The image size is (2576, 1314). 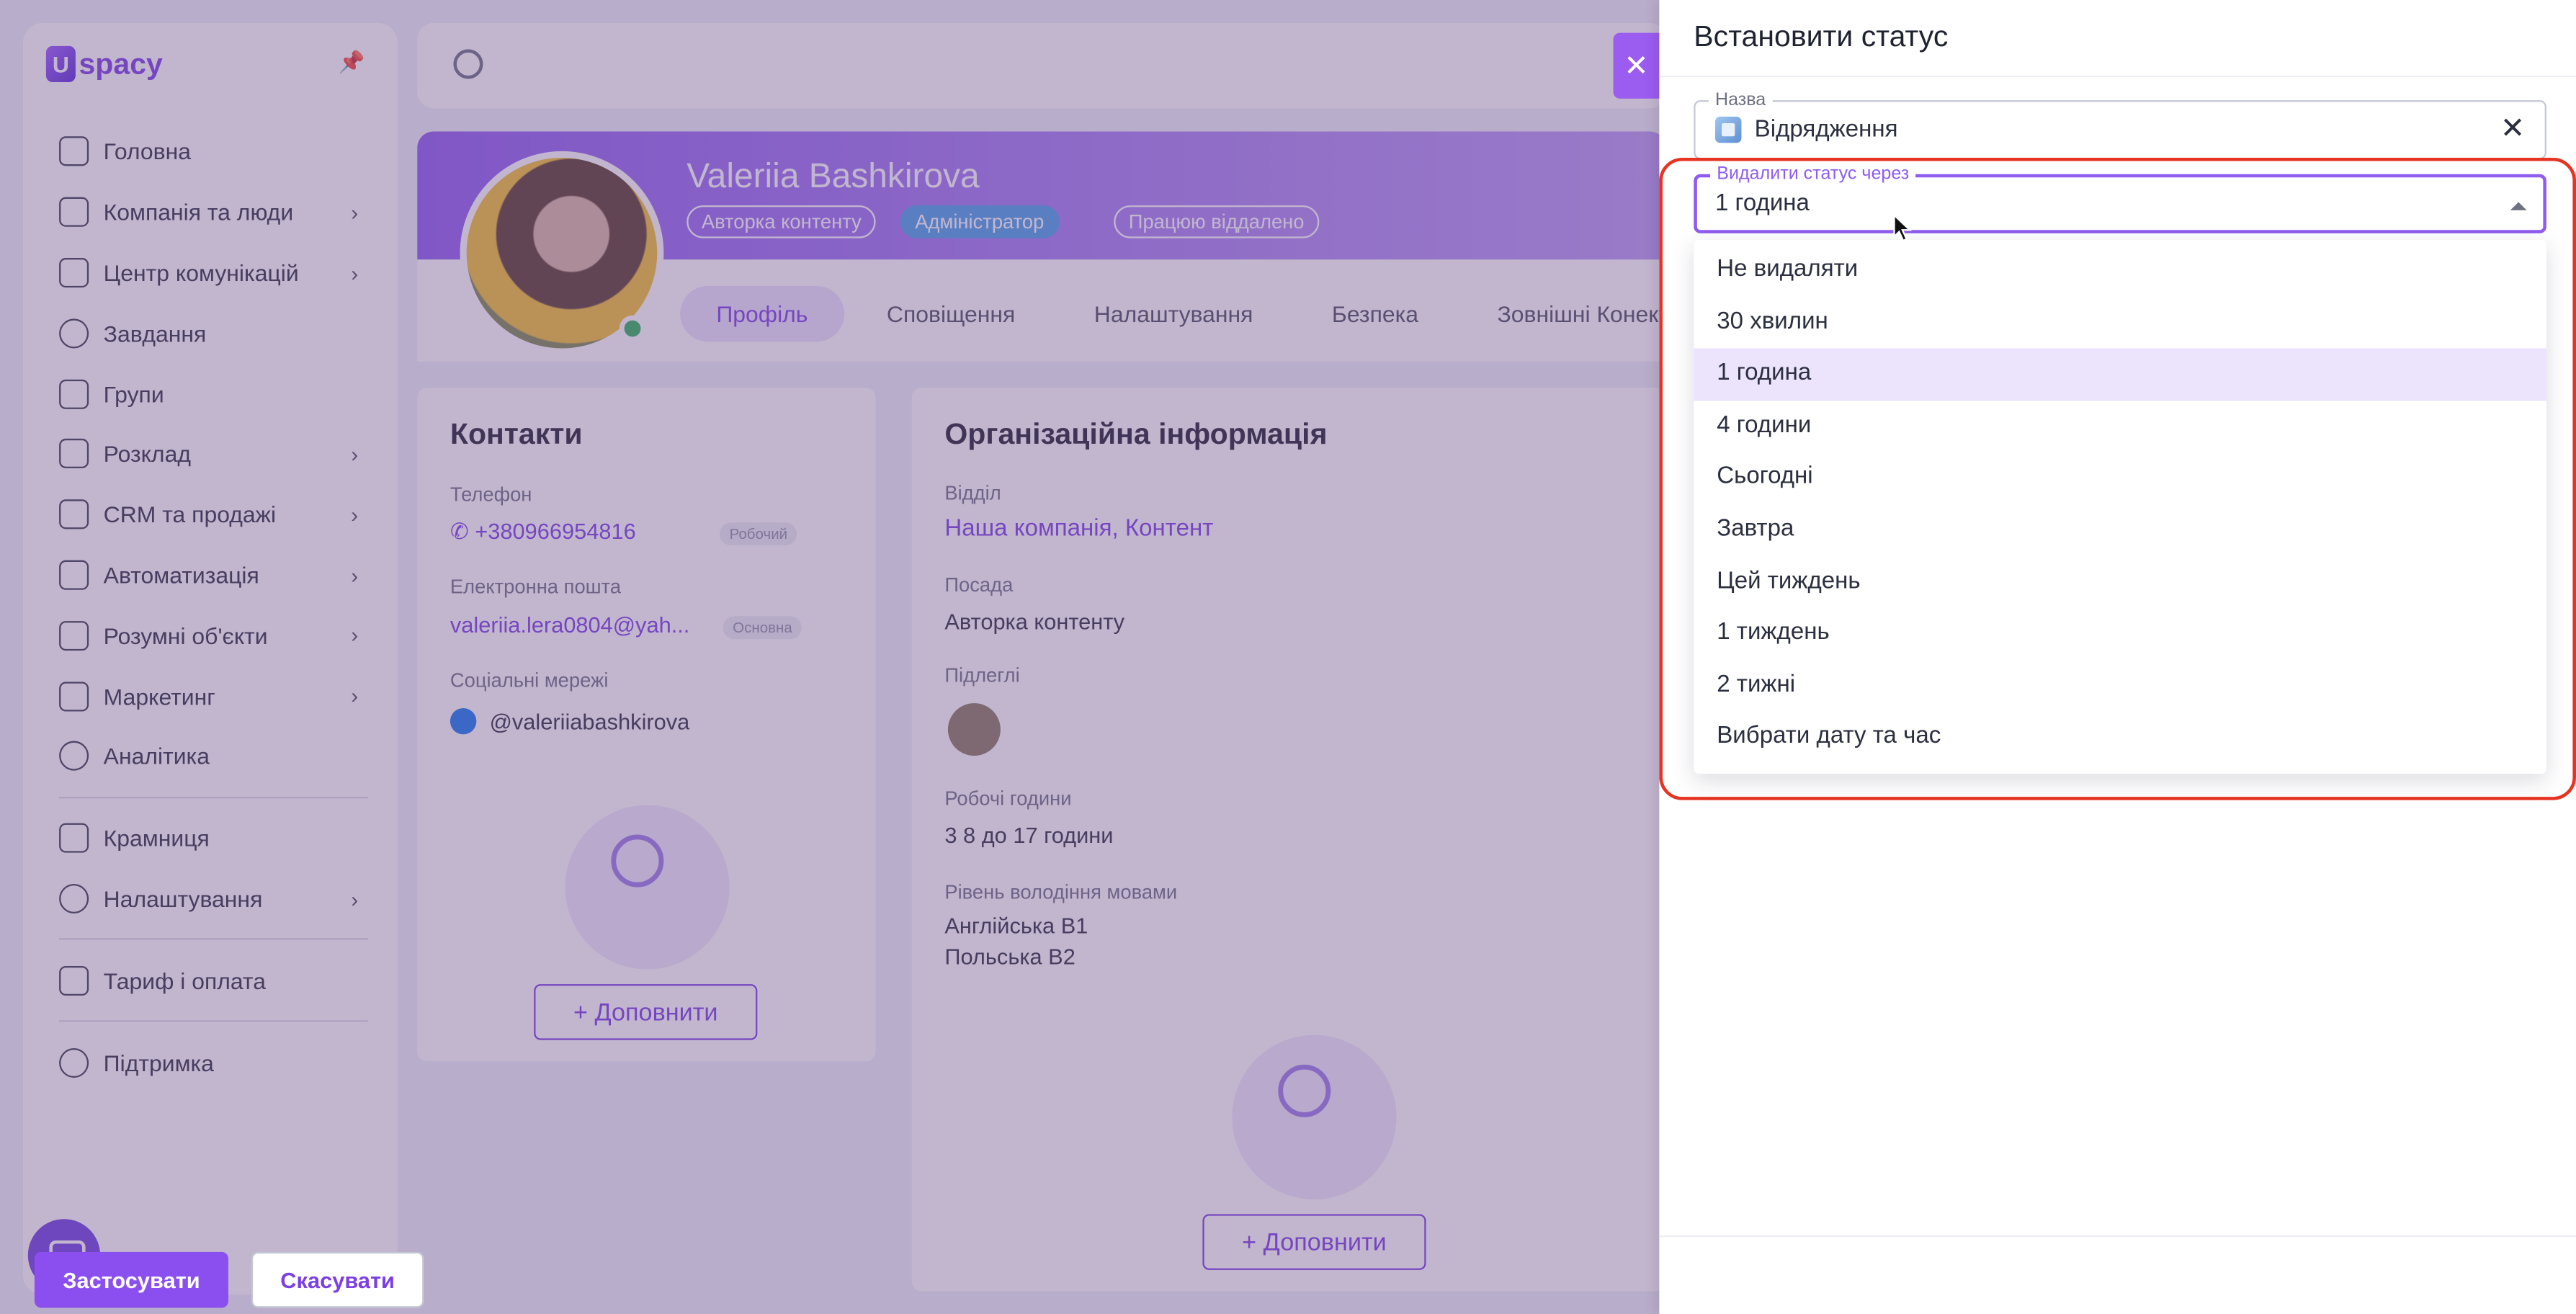 I want to click on panel-title: Встановити статус, so click(x=1821, y=36).